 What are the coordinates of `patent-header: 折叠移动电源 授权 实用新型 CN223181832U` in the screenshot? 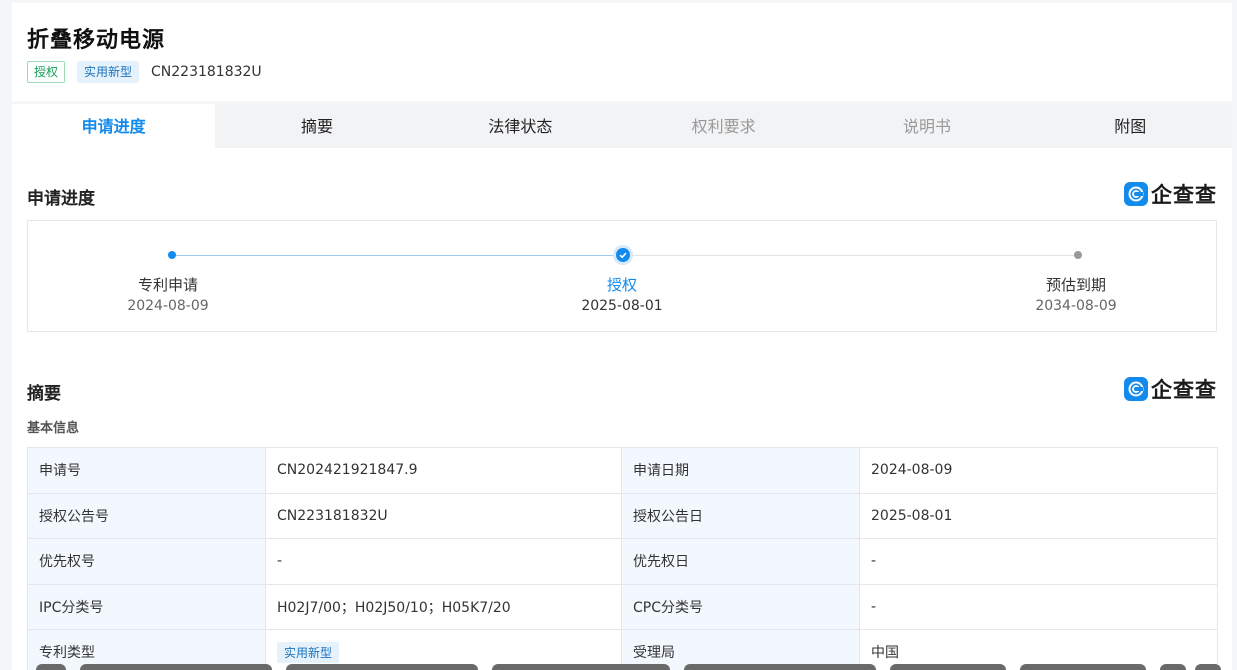 It's located at (622, 52).